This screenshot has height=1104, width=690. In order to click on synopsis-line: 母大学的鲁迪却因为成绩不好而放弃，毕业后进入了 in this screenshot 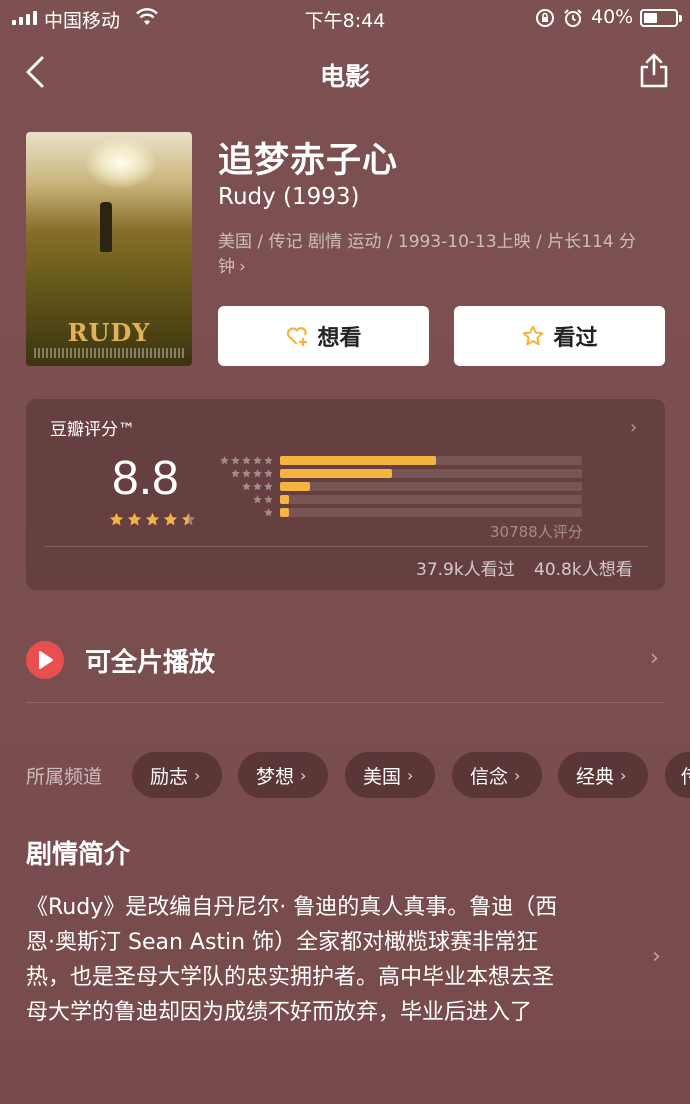, I will do `click(279, 1012)`.